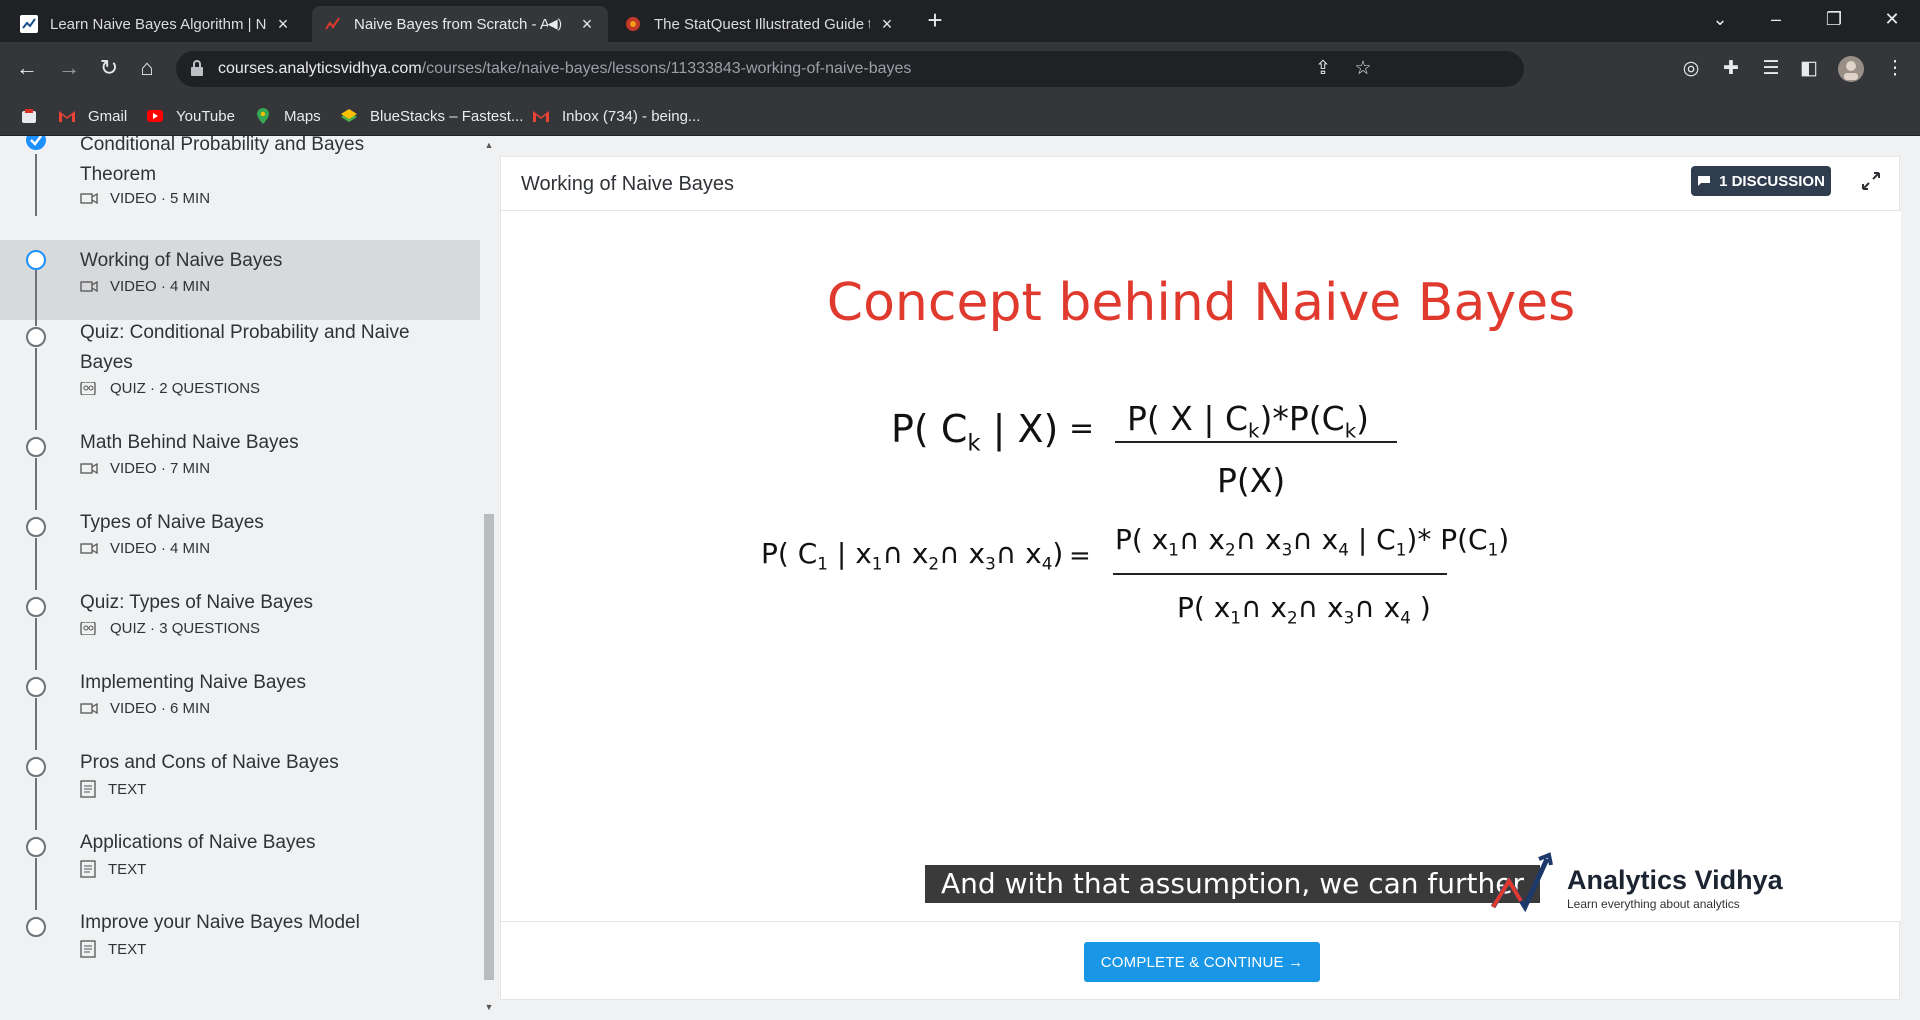 The height and width of the screenshot is (1020, 1920). Describe the element at coordinates (1892, 20) in the screenshot. I see `close-window-icon: ✕` at that location.